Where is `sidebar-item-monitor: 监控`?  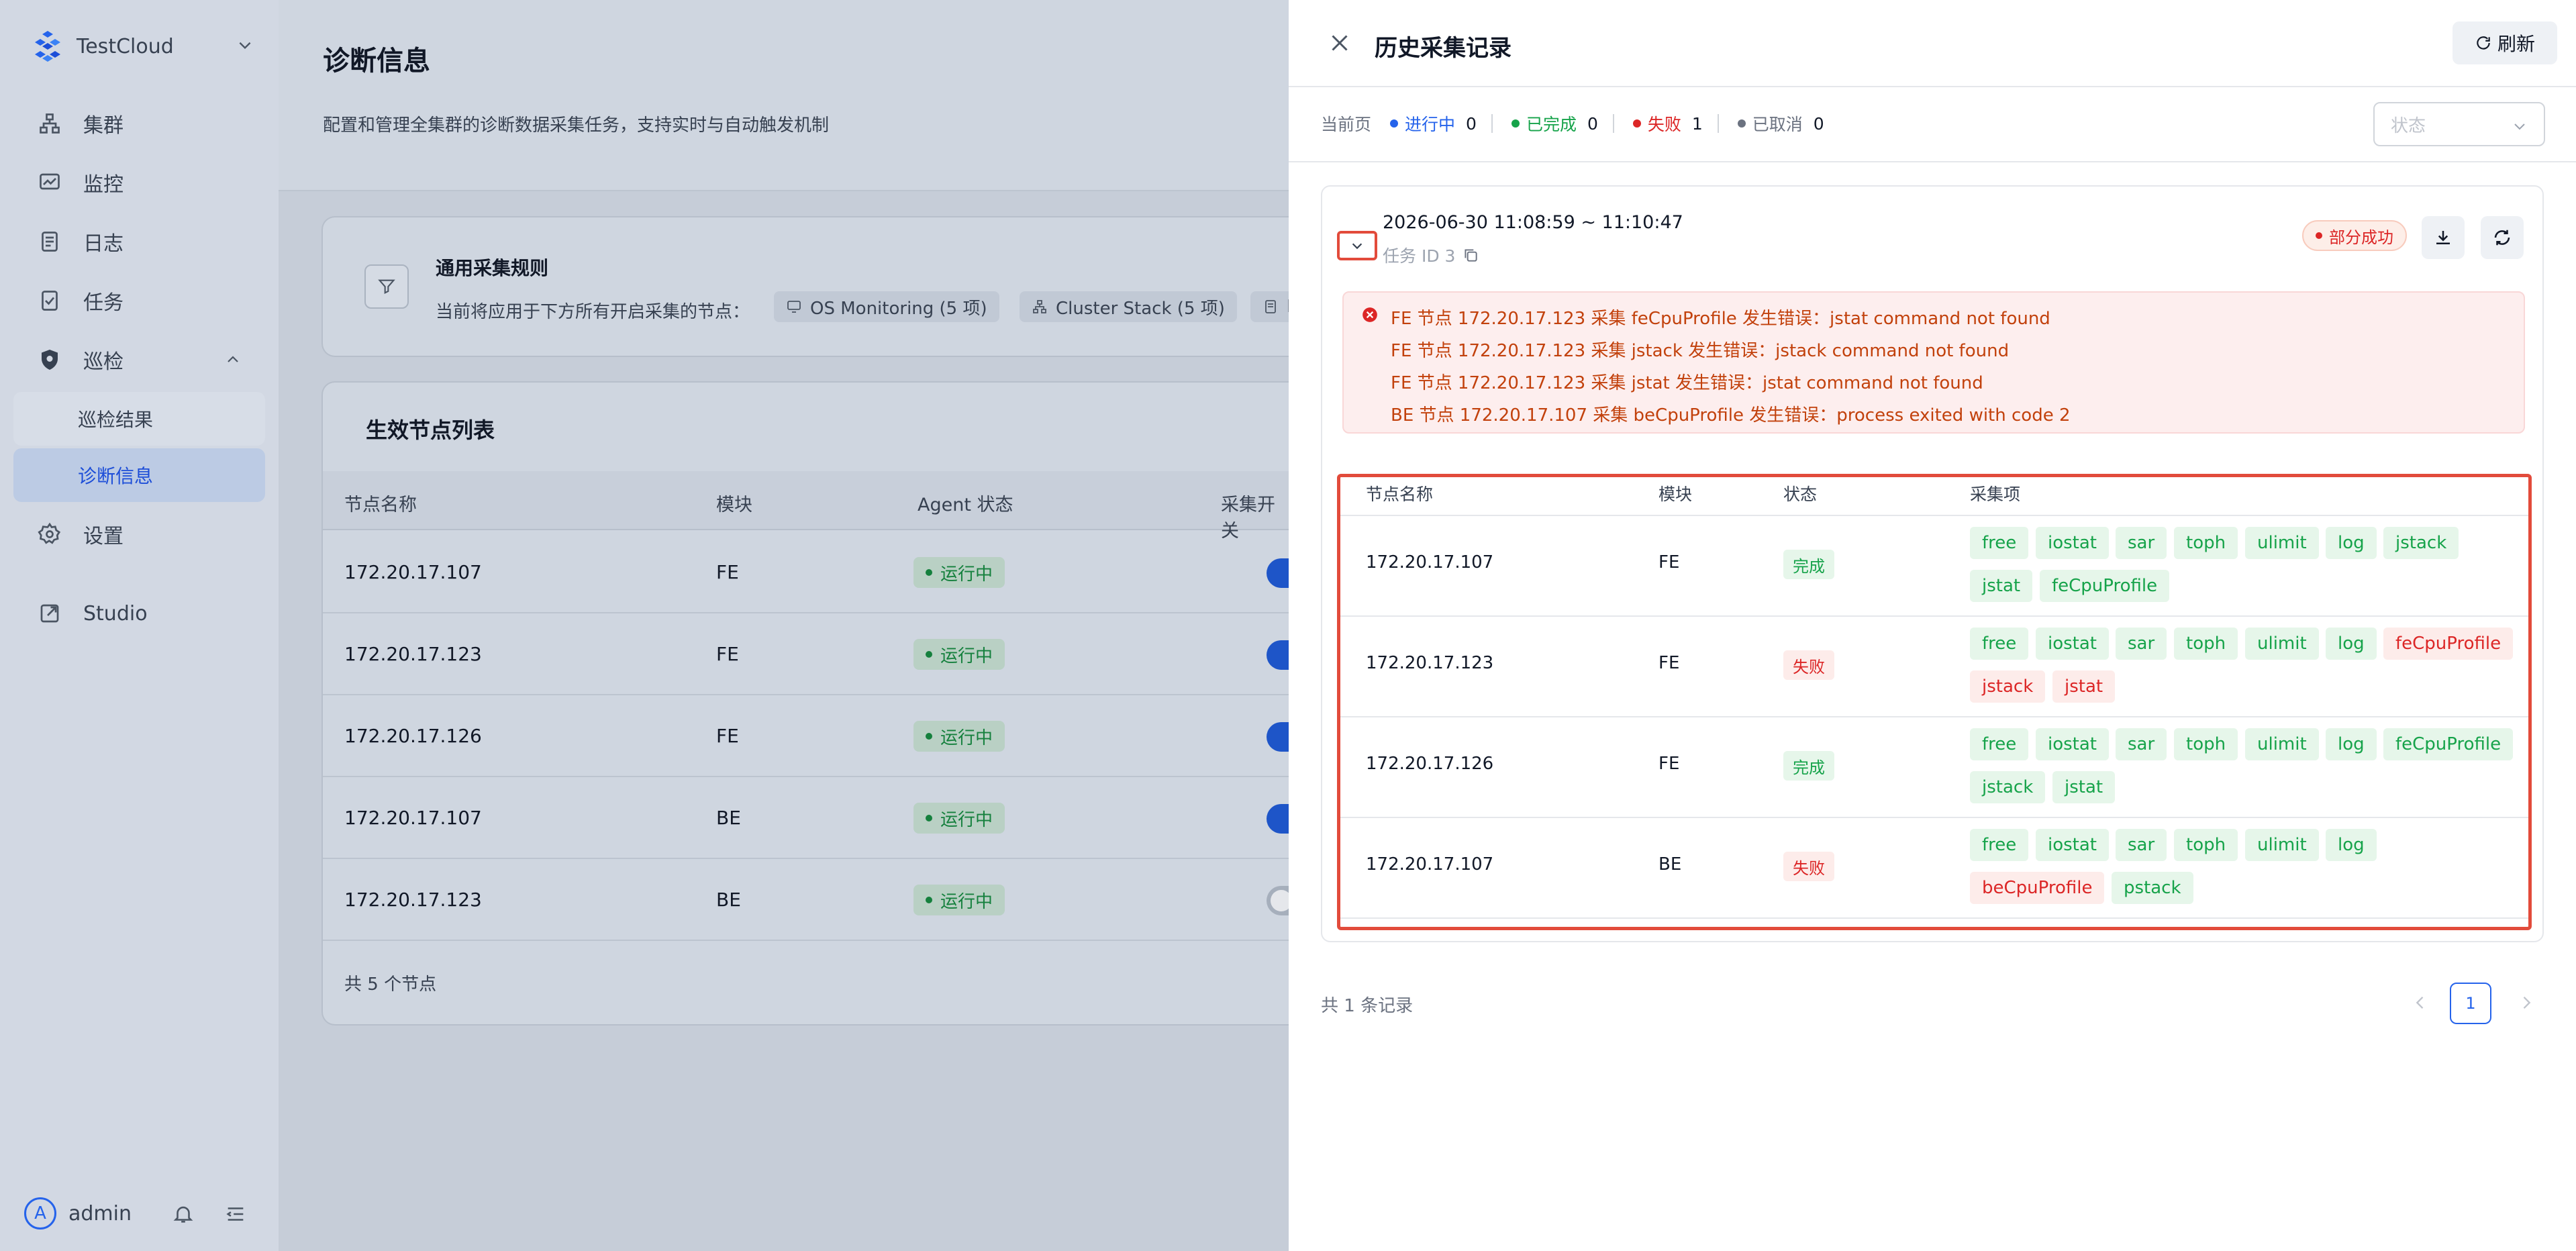
sidebar-item-monitor: 监控 is located at coordinates (139, 182).